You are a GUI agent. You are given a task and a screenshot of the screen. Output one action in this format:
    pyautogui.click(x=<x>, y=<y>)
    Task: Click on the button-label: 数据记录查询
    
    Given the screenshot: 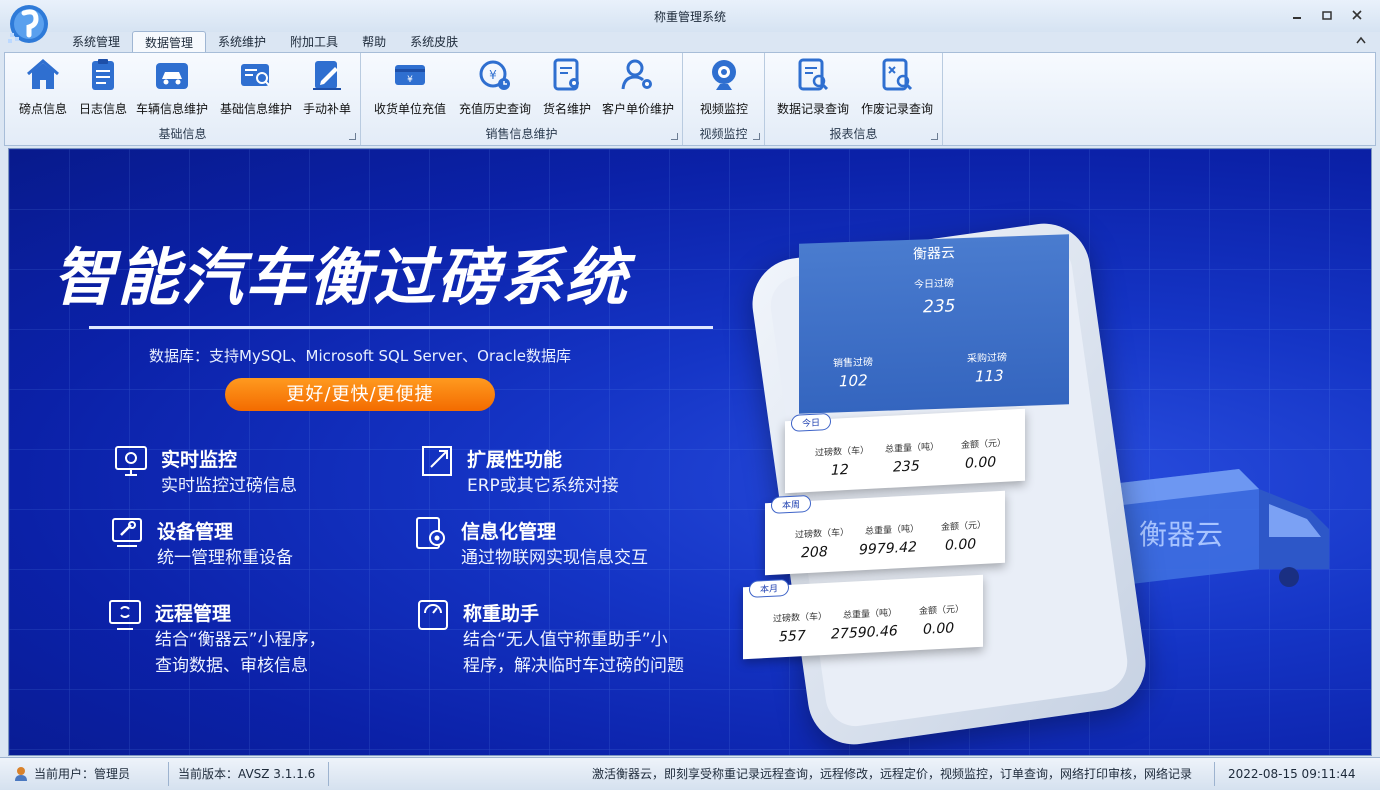 What is the action you would take?
    pyautogui.click(x=812, y=109)
    